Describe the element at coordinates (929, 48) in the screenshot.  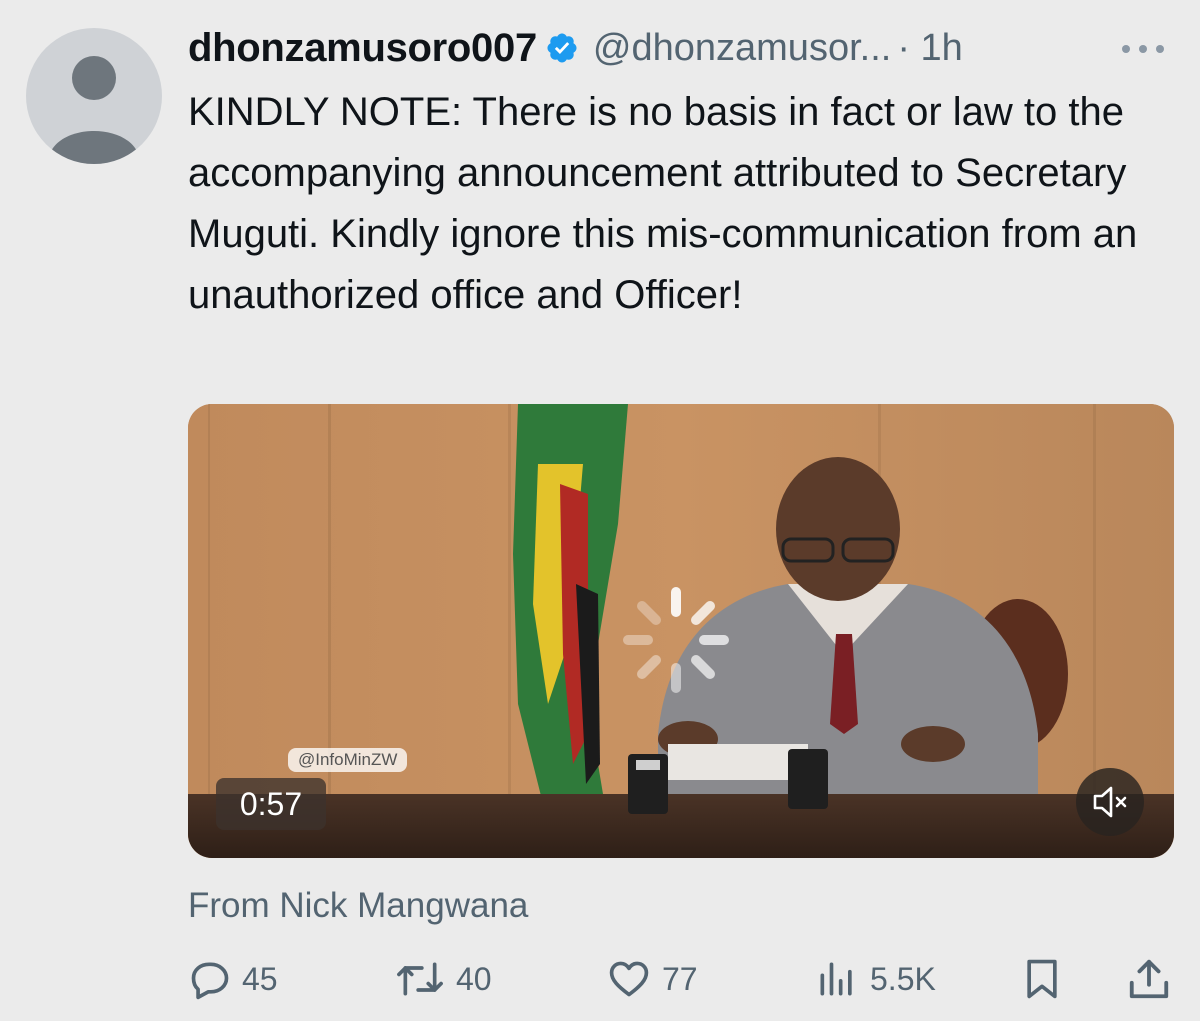
I see `timestamp: · 1h` at that location.